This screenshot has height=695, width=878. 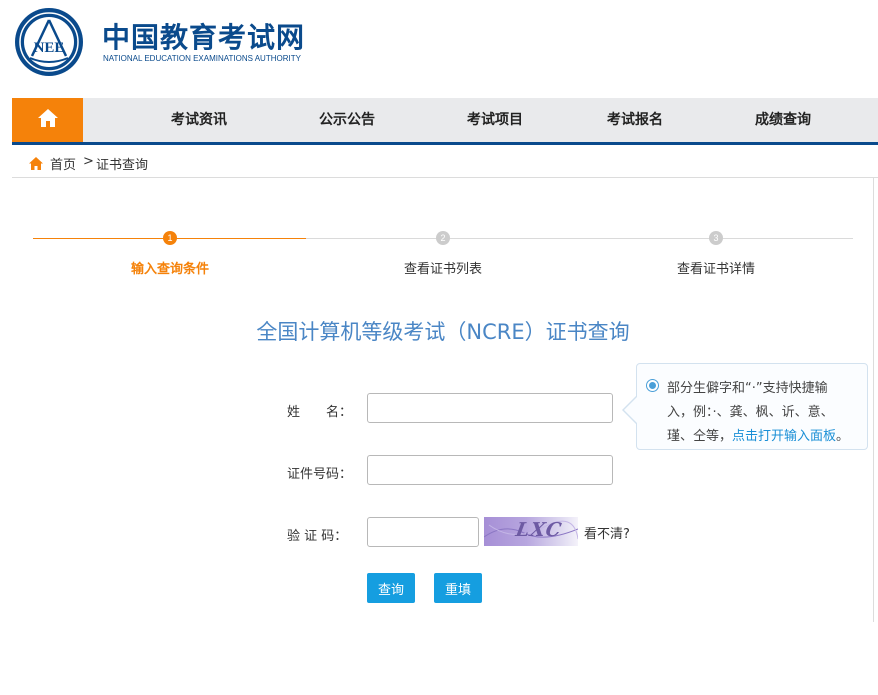 What do you see at coordinates (579, 238) in the screenshot?
I see `step-line-inactive` at bounding box center [579, 238].